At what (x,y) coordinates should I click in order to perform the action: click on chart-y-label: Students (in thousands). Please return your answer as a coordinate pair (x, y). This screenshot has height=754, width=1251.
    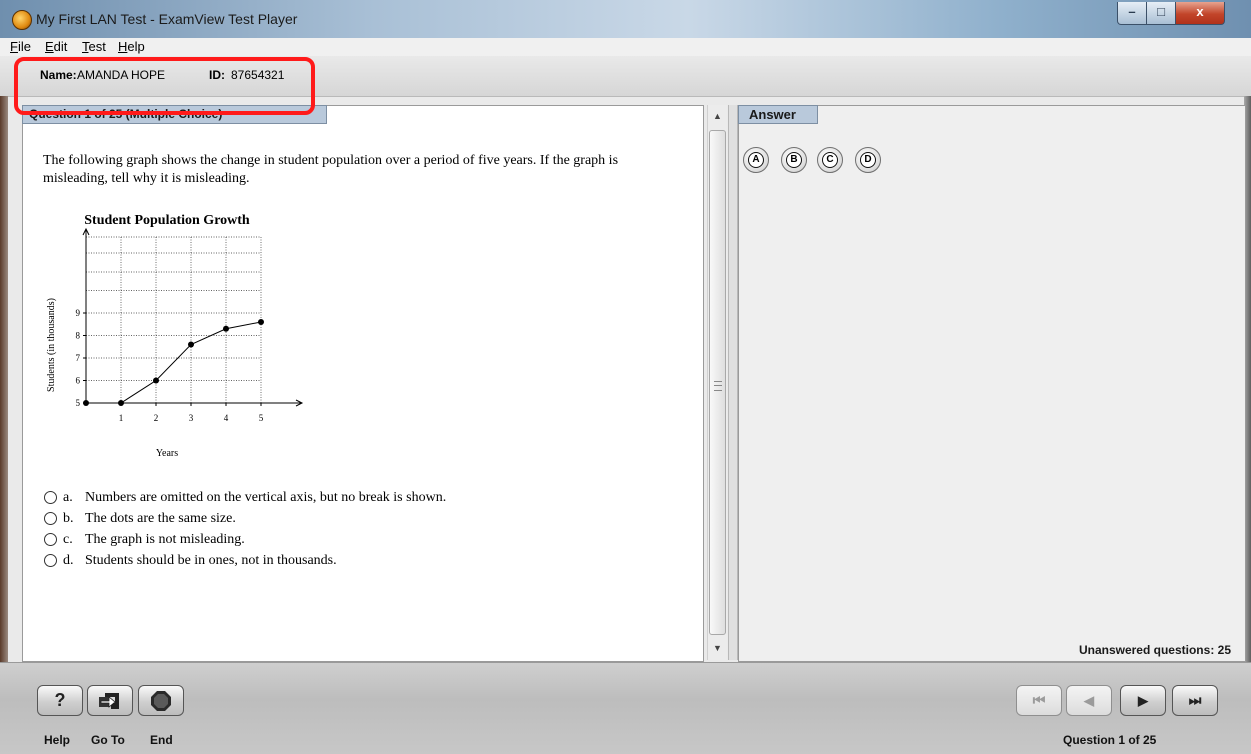
    Looking at the image, I should click on (51, 345).